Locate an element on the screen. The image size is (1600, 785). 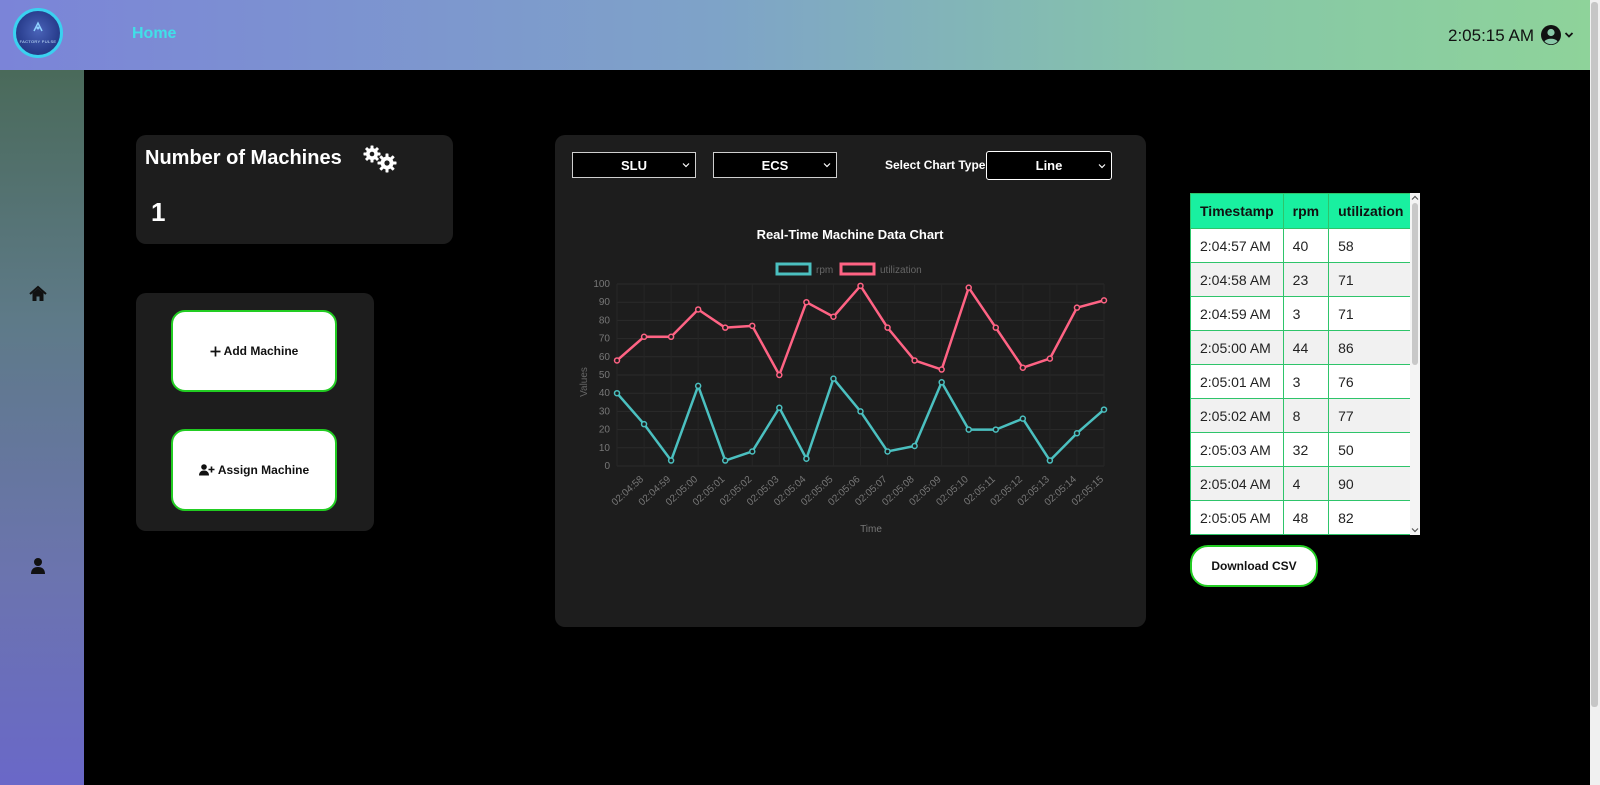
x-tick-label: 02:05:12 is located at coordinates (1007, 491).